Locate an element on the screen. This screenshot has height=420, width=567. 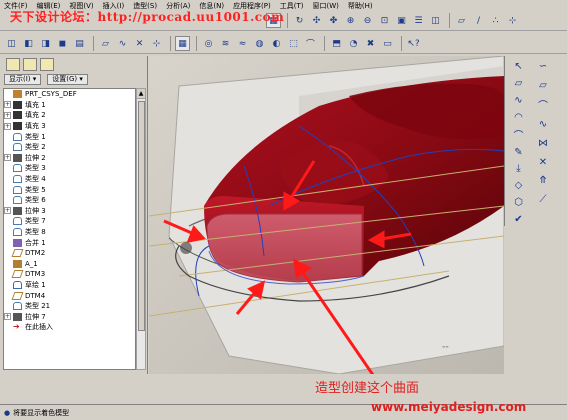
tree-item: 类型 4 is located at coordinates (69, 179).